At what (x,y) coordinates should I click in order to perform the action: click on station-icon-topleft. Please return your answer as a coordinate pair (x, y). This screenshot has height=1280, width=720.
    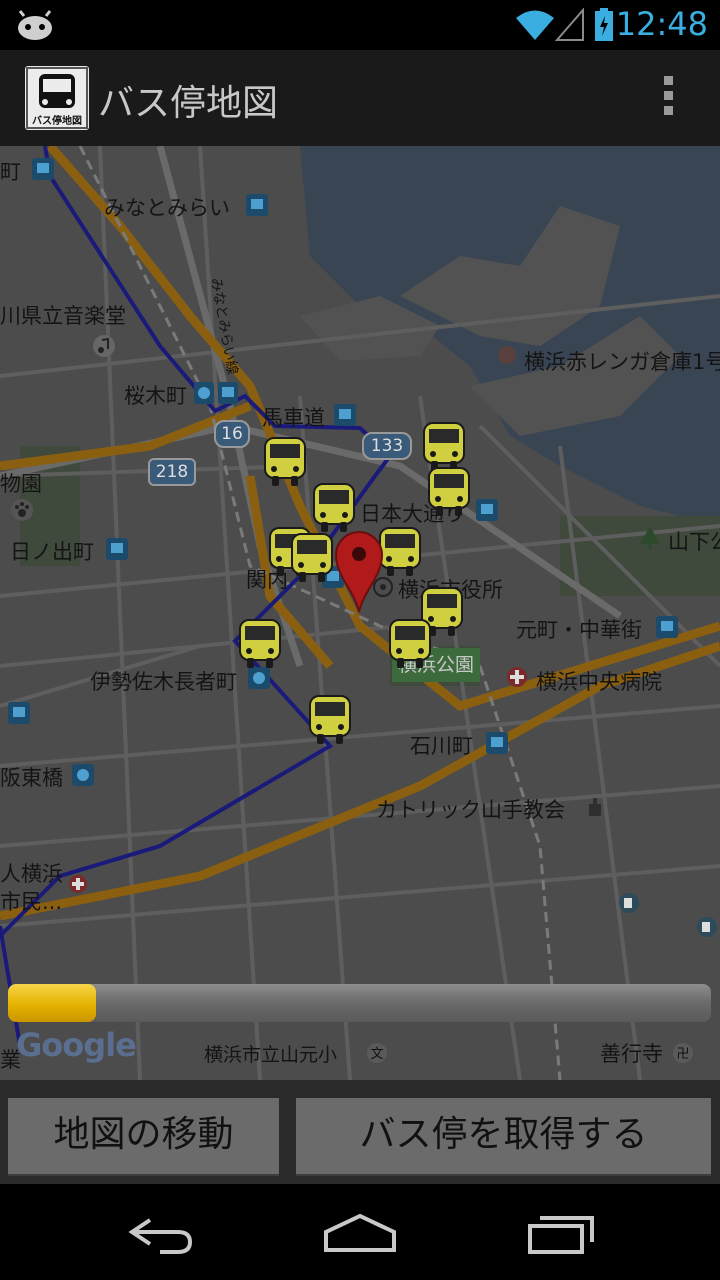
    Looking at the image, I should click on (43, 169).